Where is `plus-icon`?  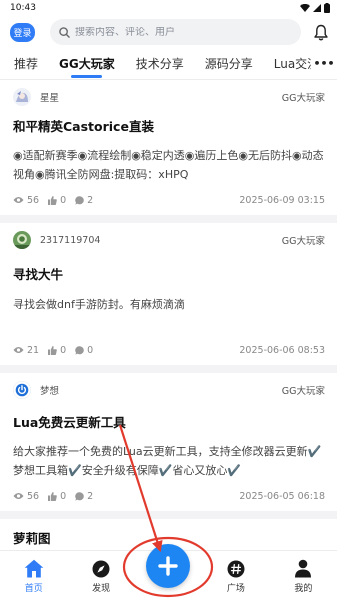 plus-icon is located at coordinates (168, 566).